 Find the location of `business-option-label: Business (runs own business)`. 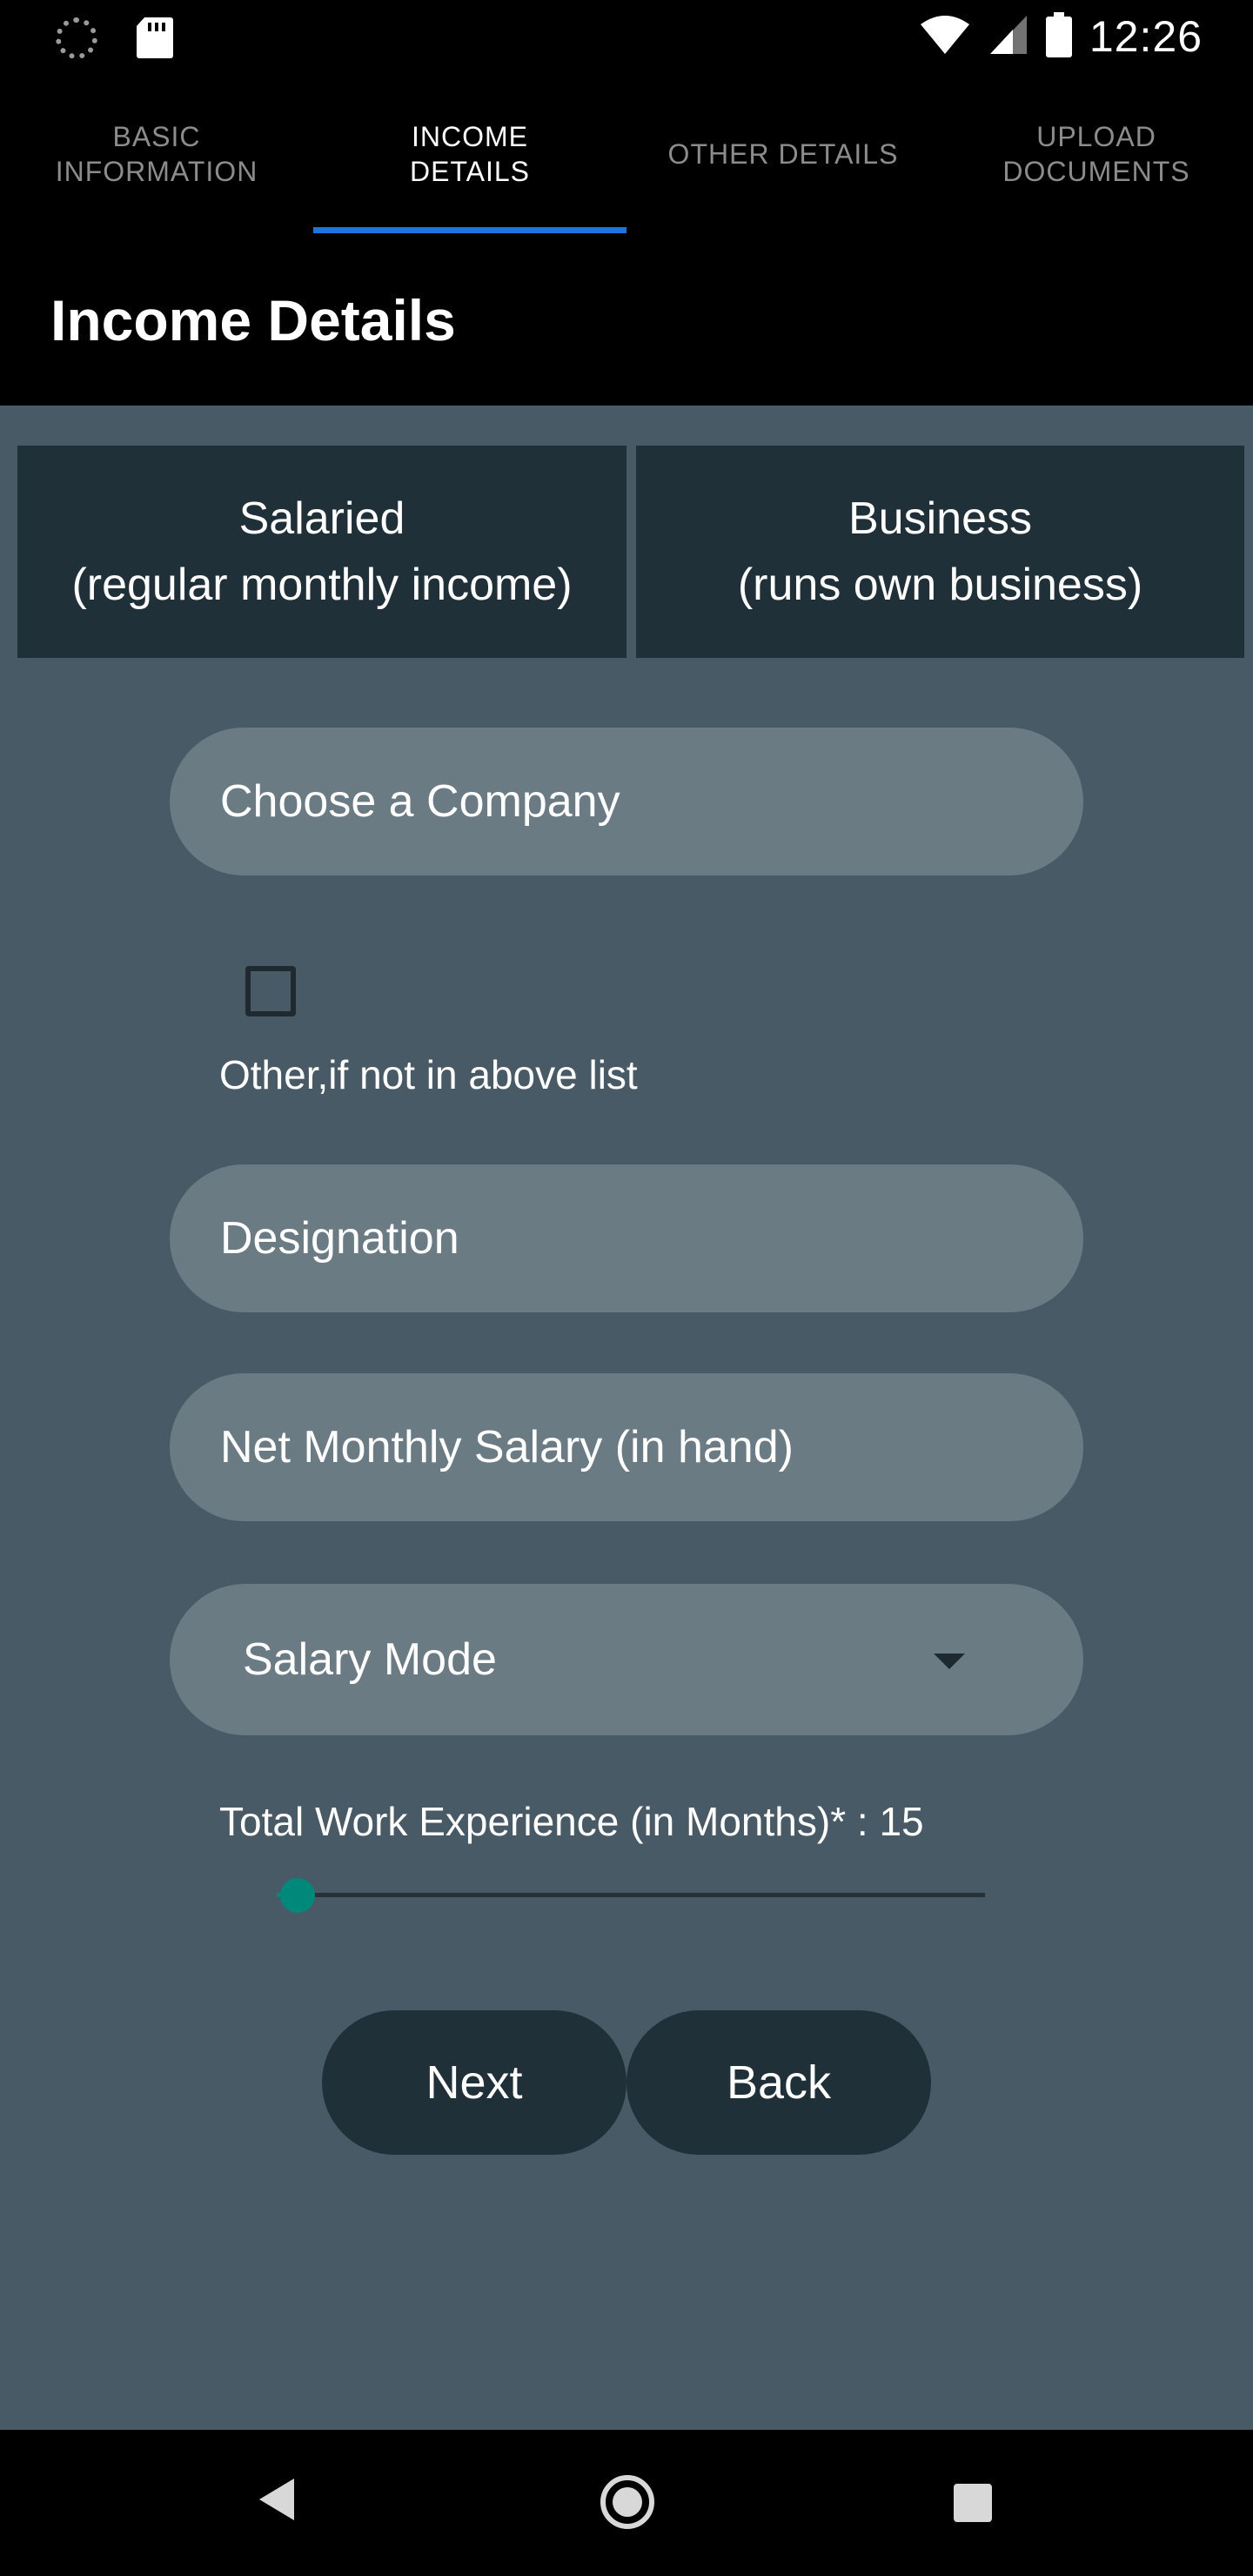

business-option-label: Business (runs own business) is located at coordinates (940, 552).